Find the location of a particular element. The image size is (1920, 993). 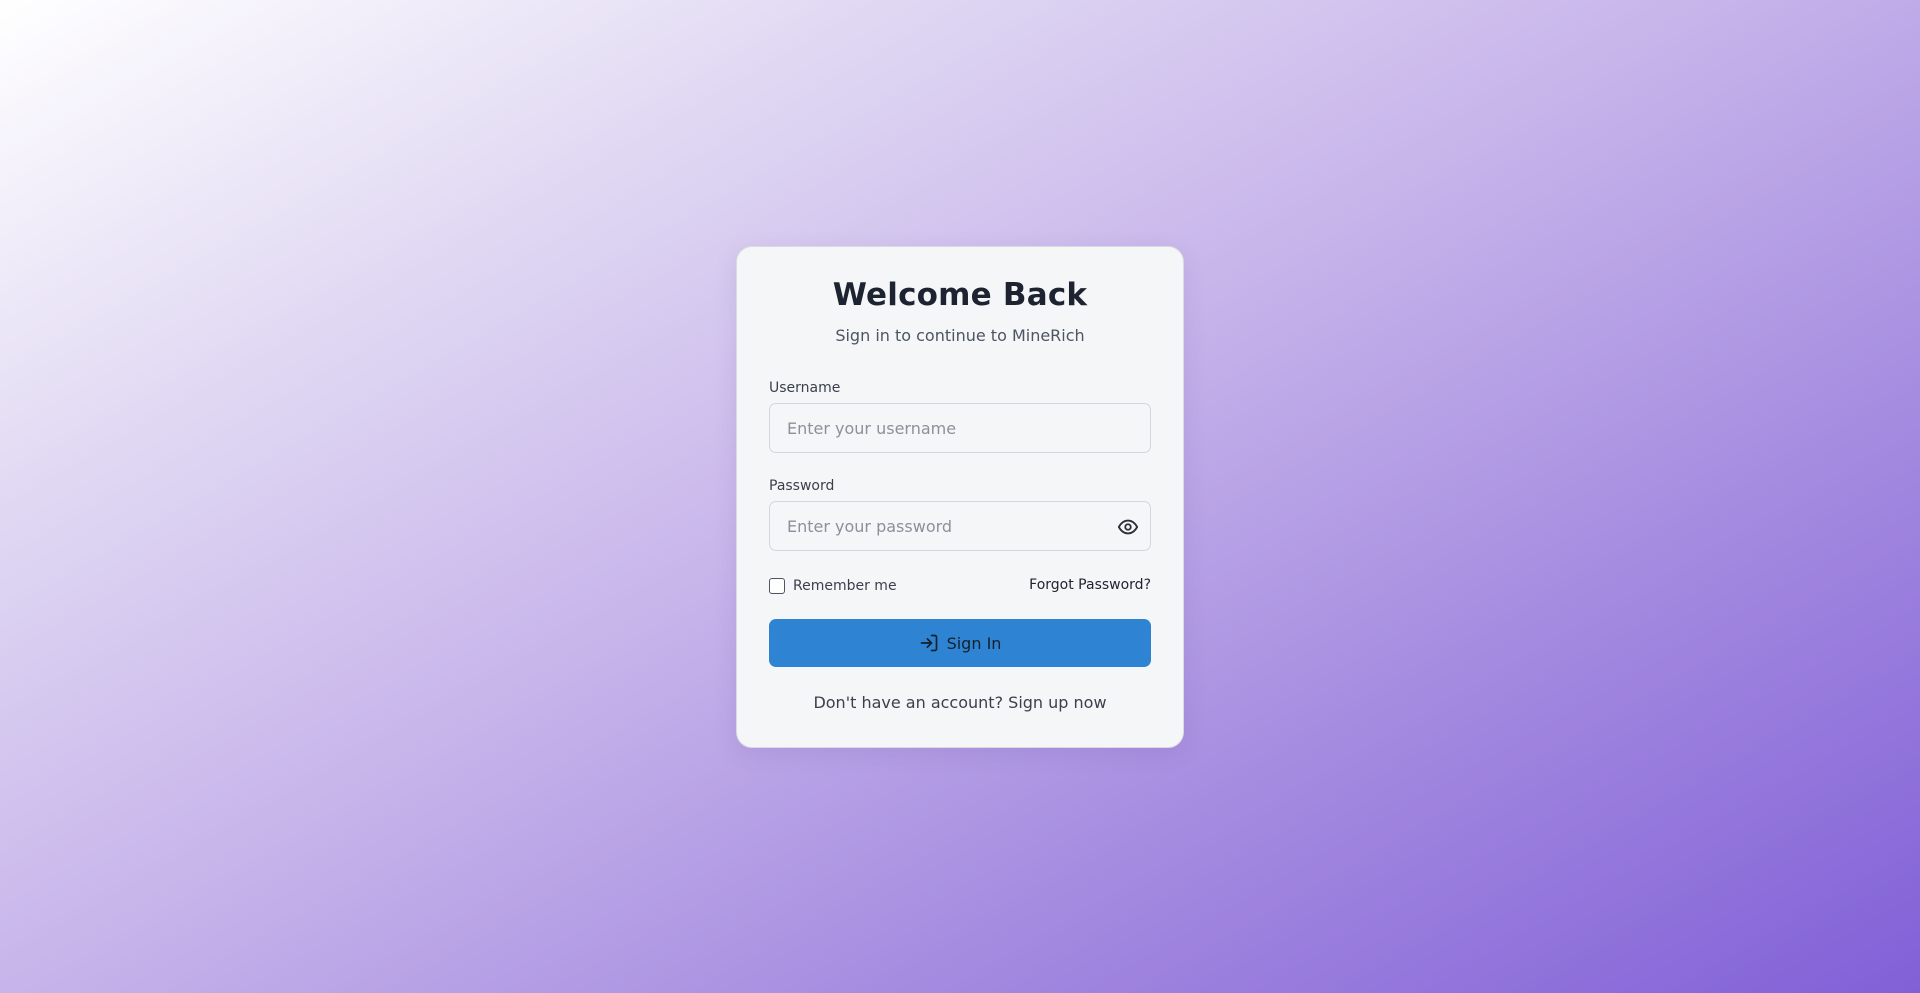

username-input is located at coordinates (960, 428).